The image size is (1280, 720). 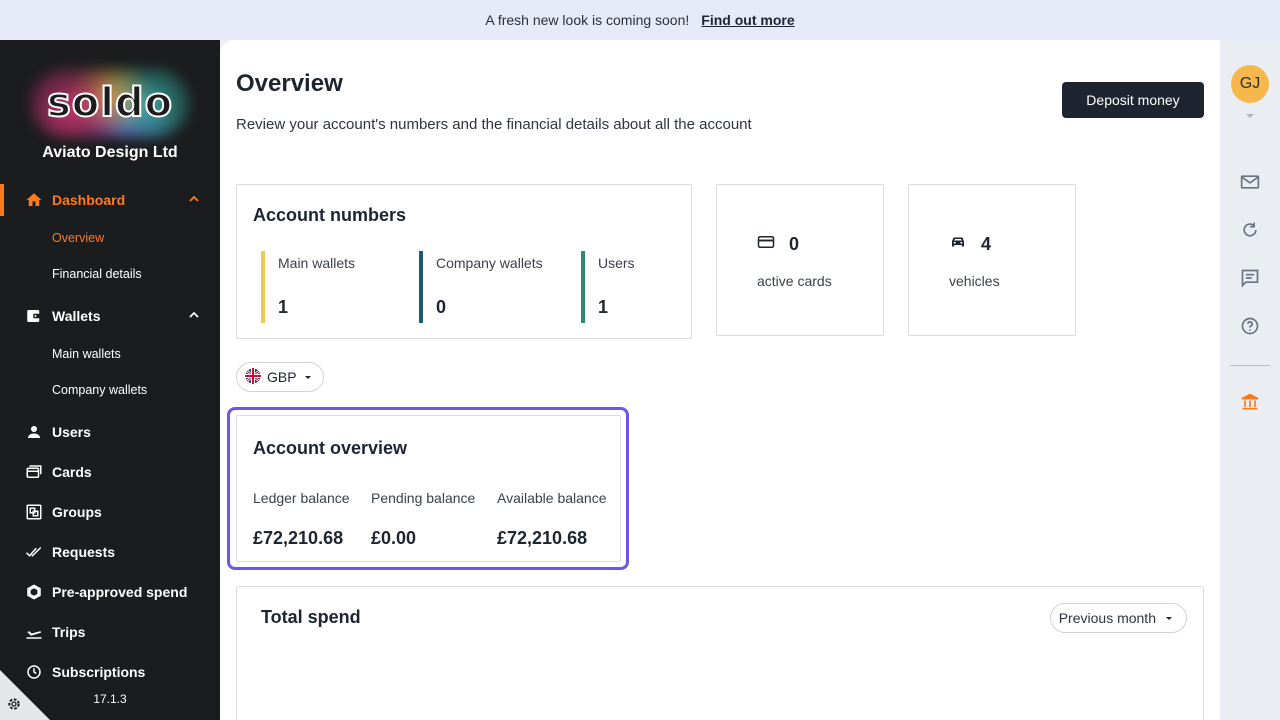 What do you see at coordinates (330, 448) in the screenshot?
I see `account-overview-title: Account overview` at bounding box center [330, 448].